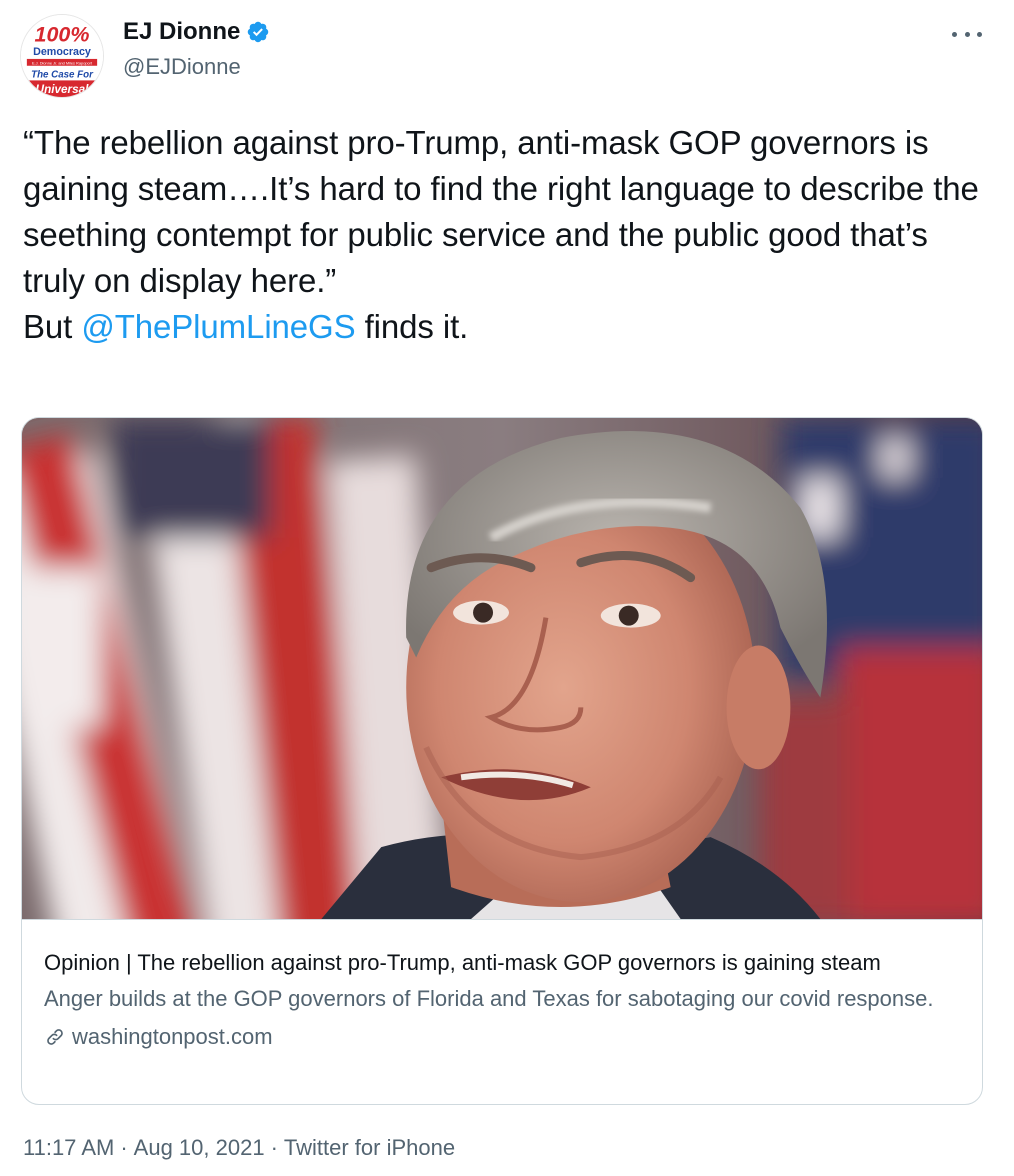 The width and height of the screenshot is (1014, 1176). I want to click on more-options-icon, so click(967, 34).